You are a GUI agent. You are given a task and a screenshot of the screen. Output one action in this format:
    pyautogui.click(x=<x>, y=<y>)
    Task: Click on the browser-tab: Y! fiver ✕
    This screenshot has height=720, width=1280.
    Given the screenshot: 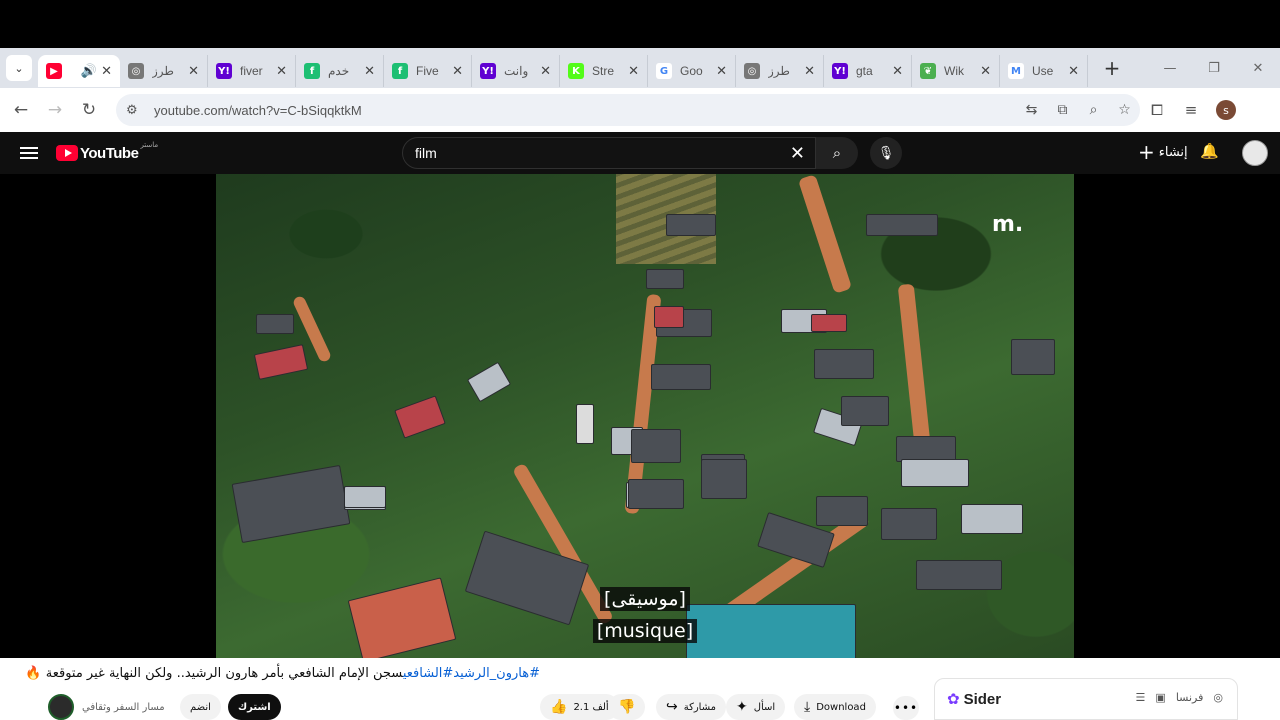 What is the action you would take?
    pyautogui.click(x=252, y=71)
    